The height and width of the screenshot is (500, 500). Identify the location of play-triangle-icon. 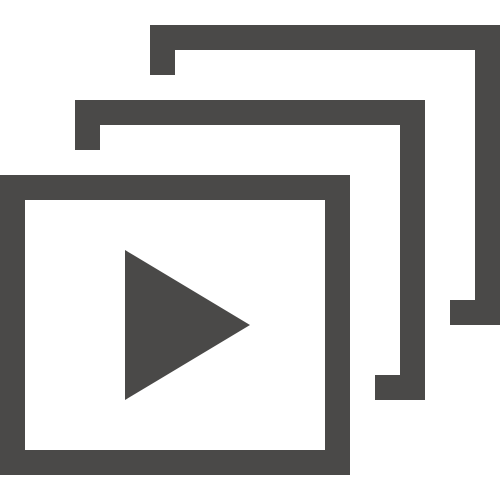
(187, 325).